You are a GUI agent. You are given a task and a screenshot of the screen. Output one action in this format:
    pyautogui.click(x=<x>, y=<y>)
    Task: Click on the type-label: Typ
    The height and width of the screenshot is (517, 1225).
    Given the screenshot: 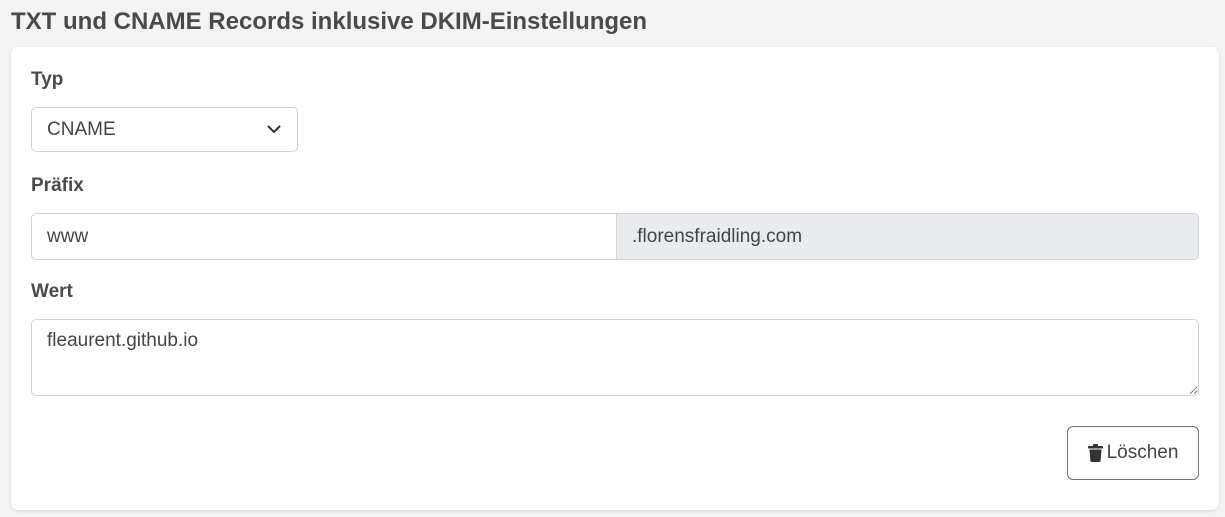 What is the action you would take?
    pyautogui.click(x=47, y=79)
    